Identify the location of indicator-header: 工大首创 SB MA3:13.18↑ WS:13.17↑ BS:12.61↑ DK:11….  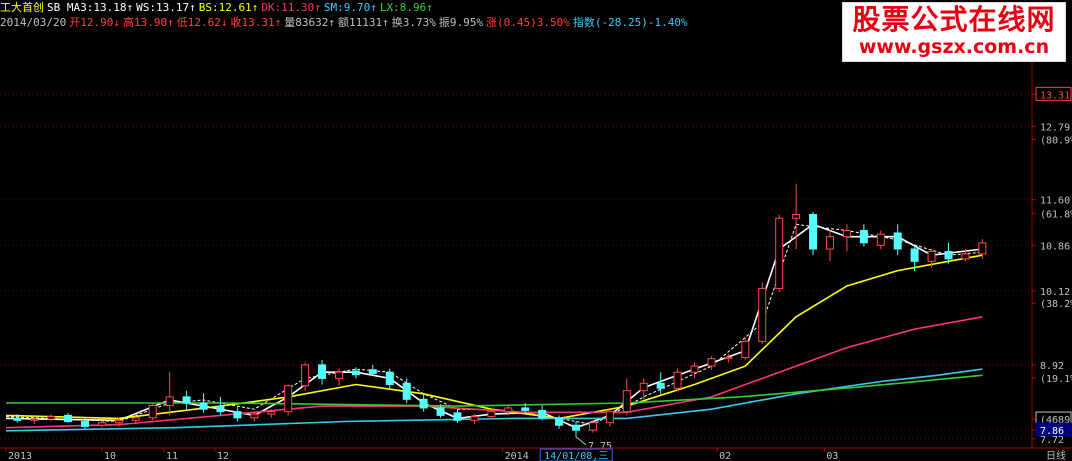
(218, 8).